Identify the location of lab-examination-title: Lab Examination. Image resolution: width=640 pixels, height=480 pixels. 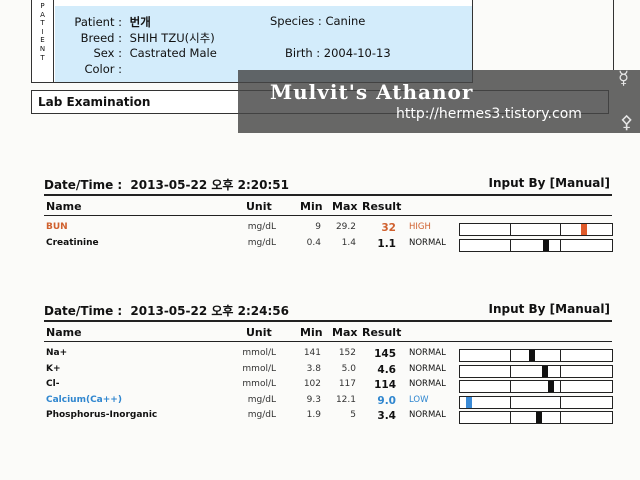
(94, 102).